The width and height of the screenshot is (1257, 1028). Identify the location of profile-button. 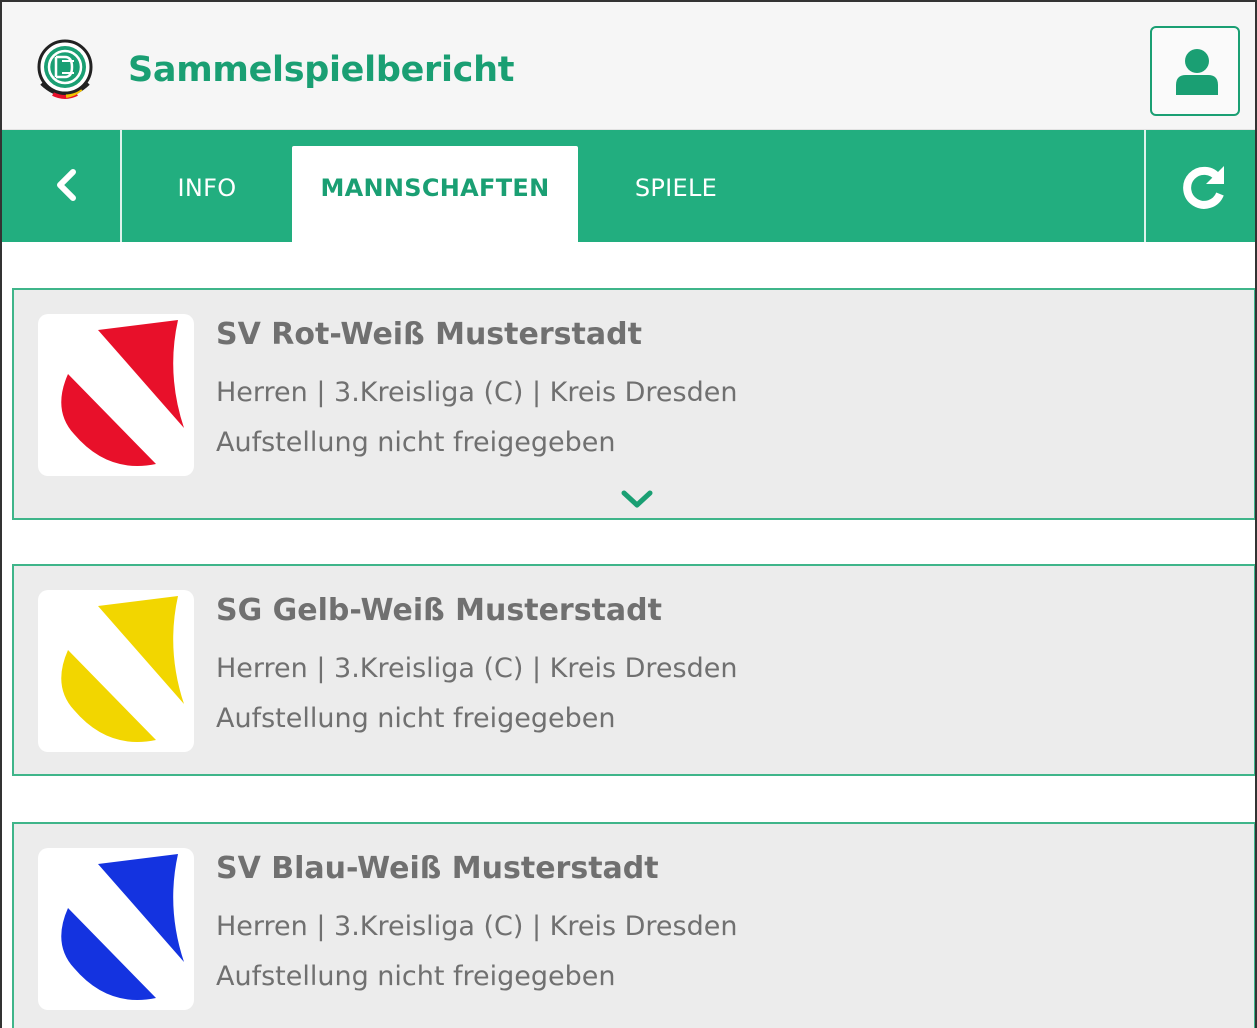
(1195, 71).